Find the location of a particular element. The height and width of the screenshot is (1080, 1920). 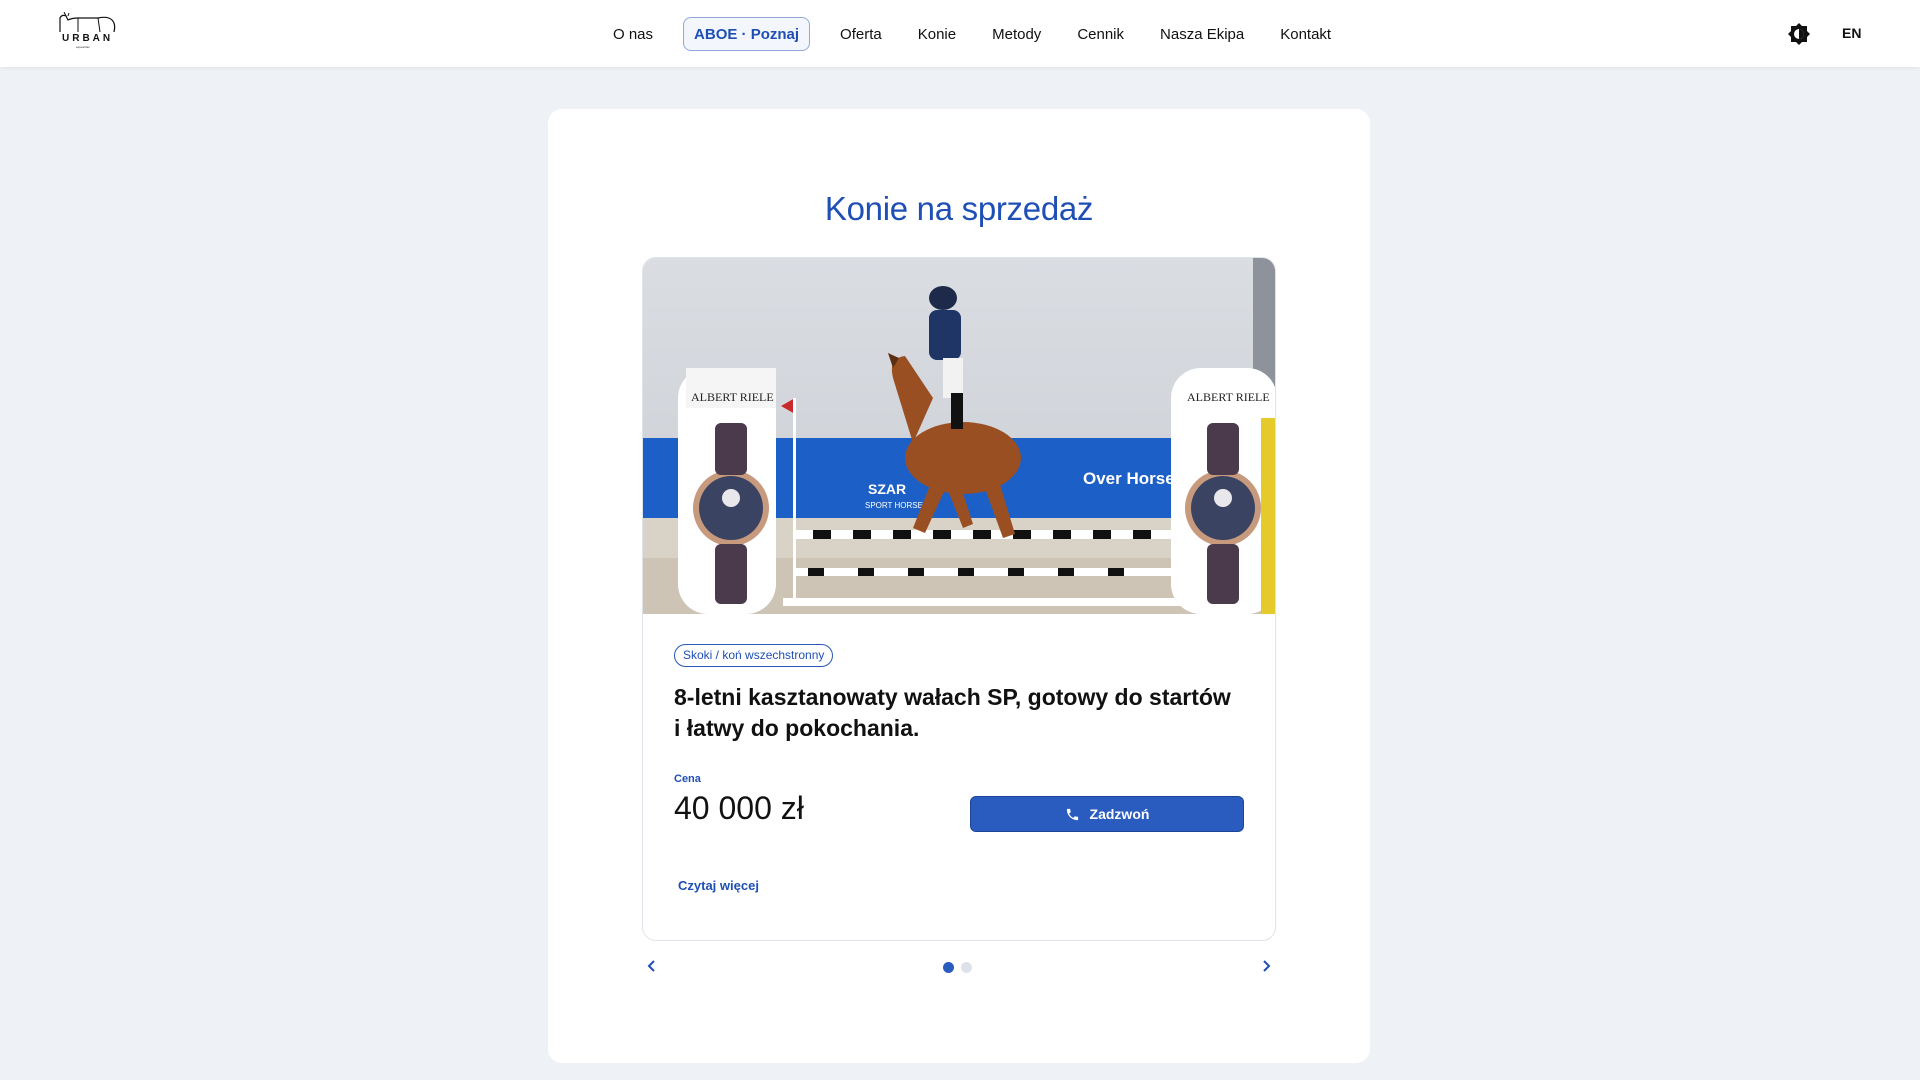

chevron-right-icon is located at coordinates (1267, 966).